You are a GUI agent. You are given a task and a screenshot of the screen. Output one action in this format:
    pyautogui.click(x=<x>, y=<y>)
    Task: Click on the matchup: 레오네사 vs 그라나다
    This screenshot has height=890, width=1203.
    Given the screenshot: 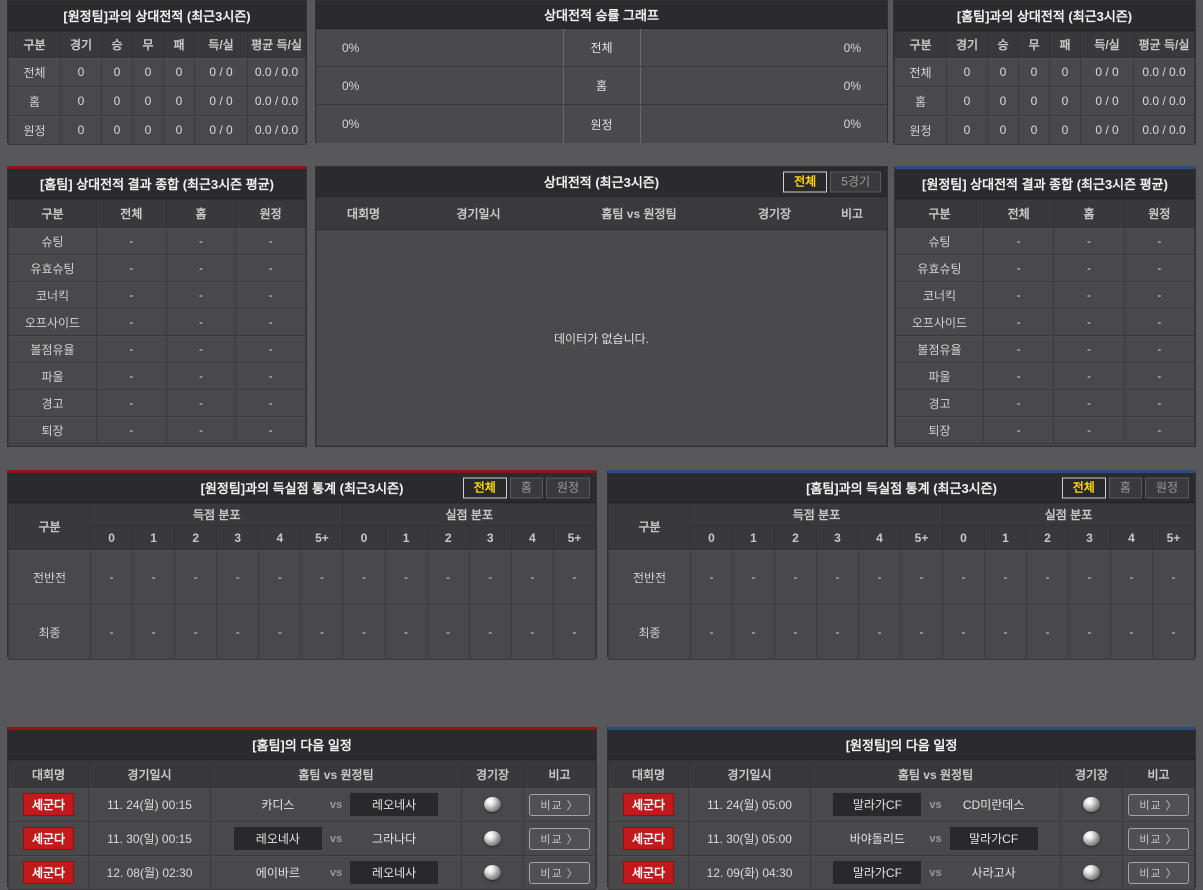 What is the action you would take?
    pyautogui.click(x=336, y=838)
    